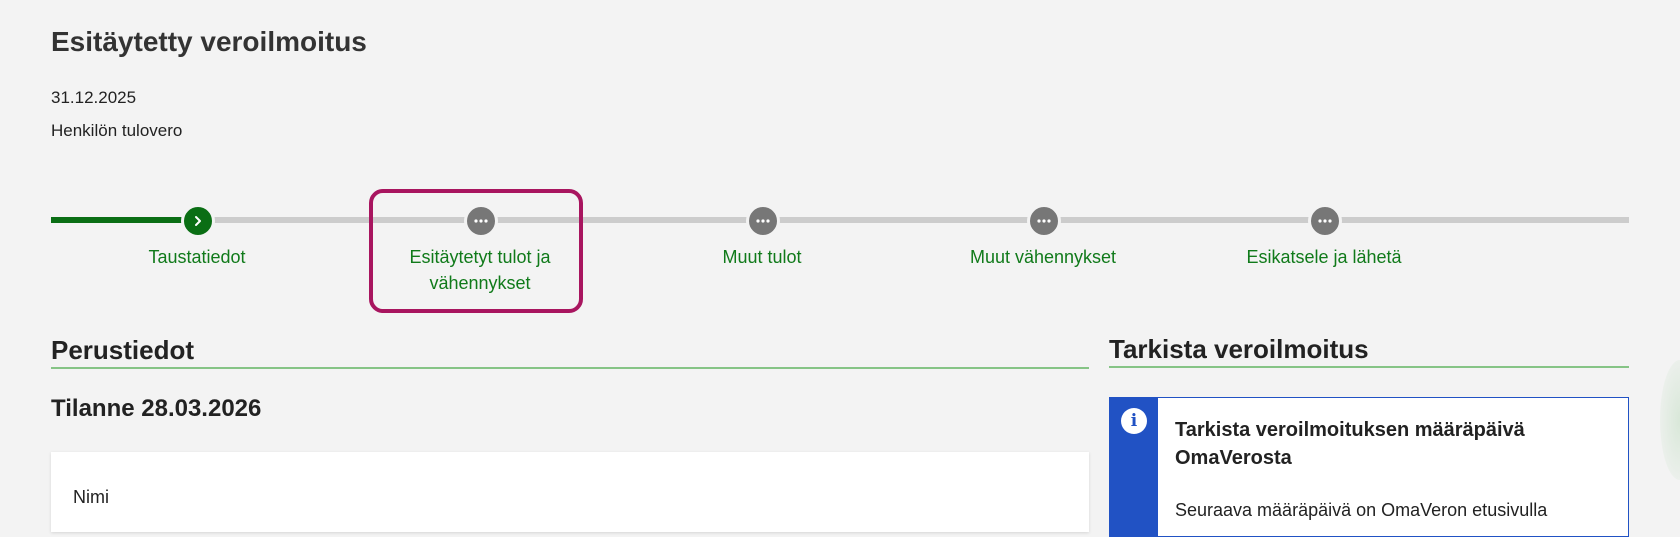 This screenshot has height=537, width=1680. I want to click on page-title: Esitäytetty veroilmoitus, so click(209, 41).